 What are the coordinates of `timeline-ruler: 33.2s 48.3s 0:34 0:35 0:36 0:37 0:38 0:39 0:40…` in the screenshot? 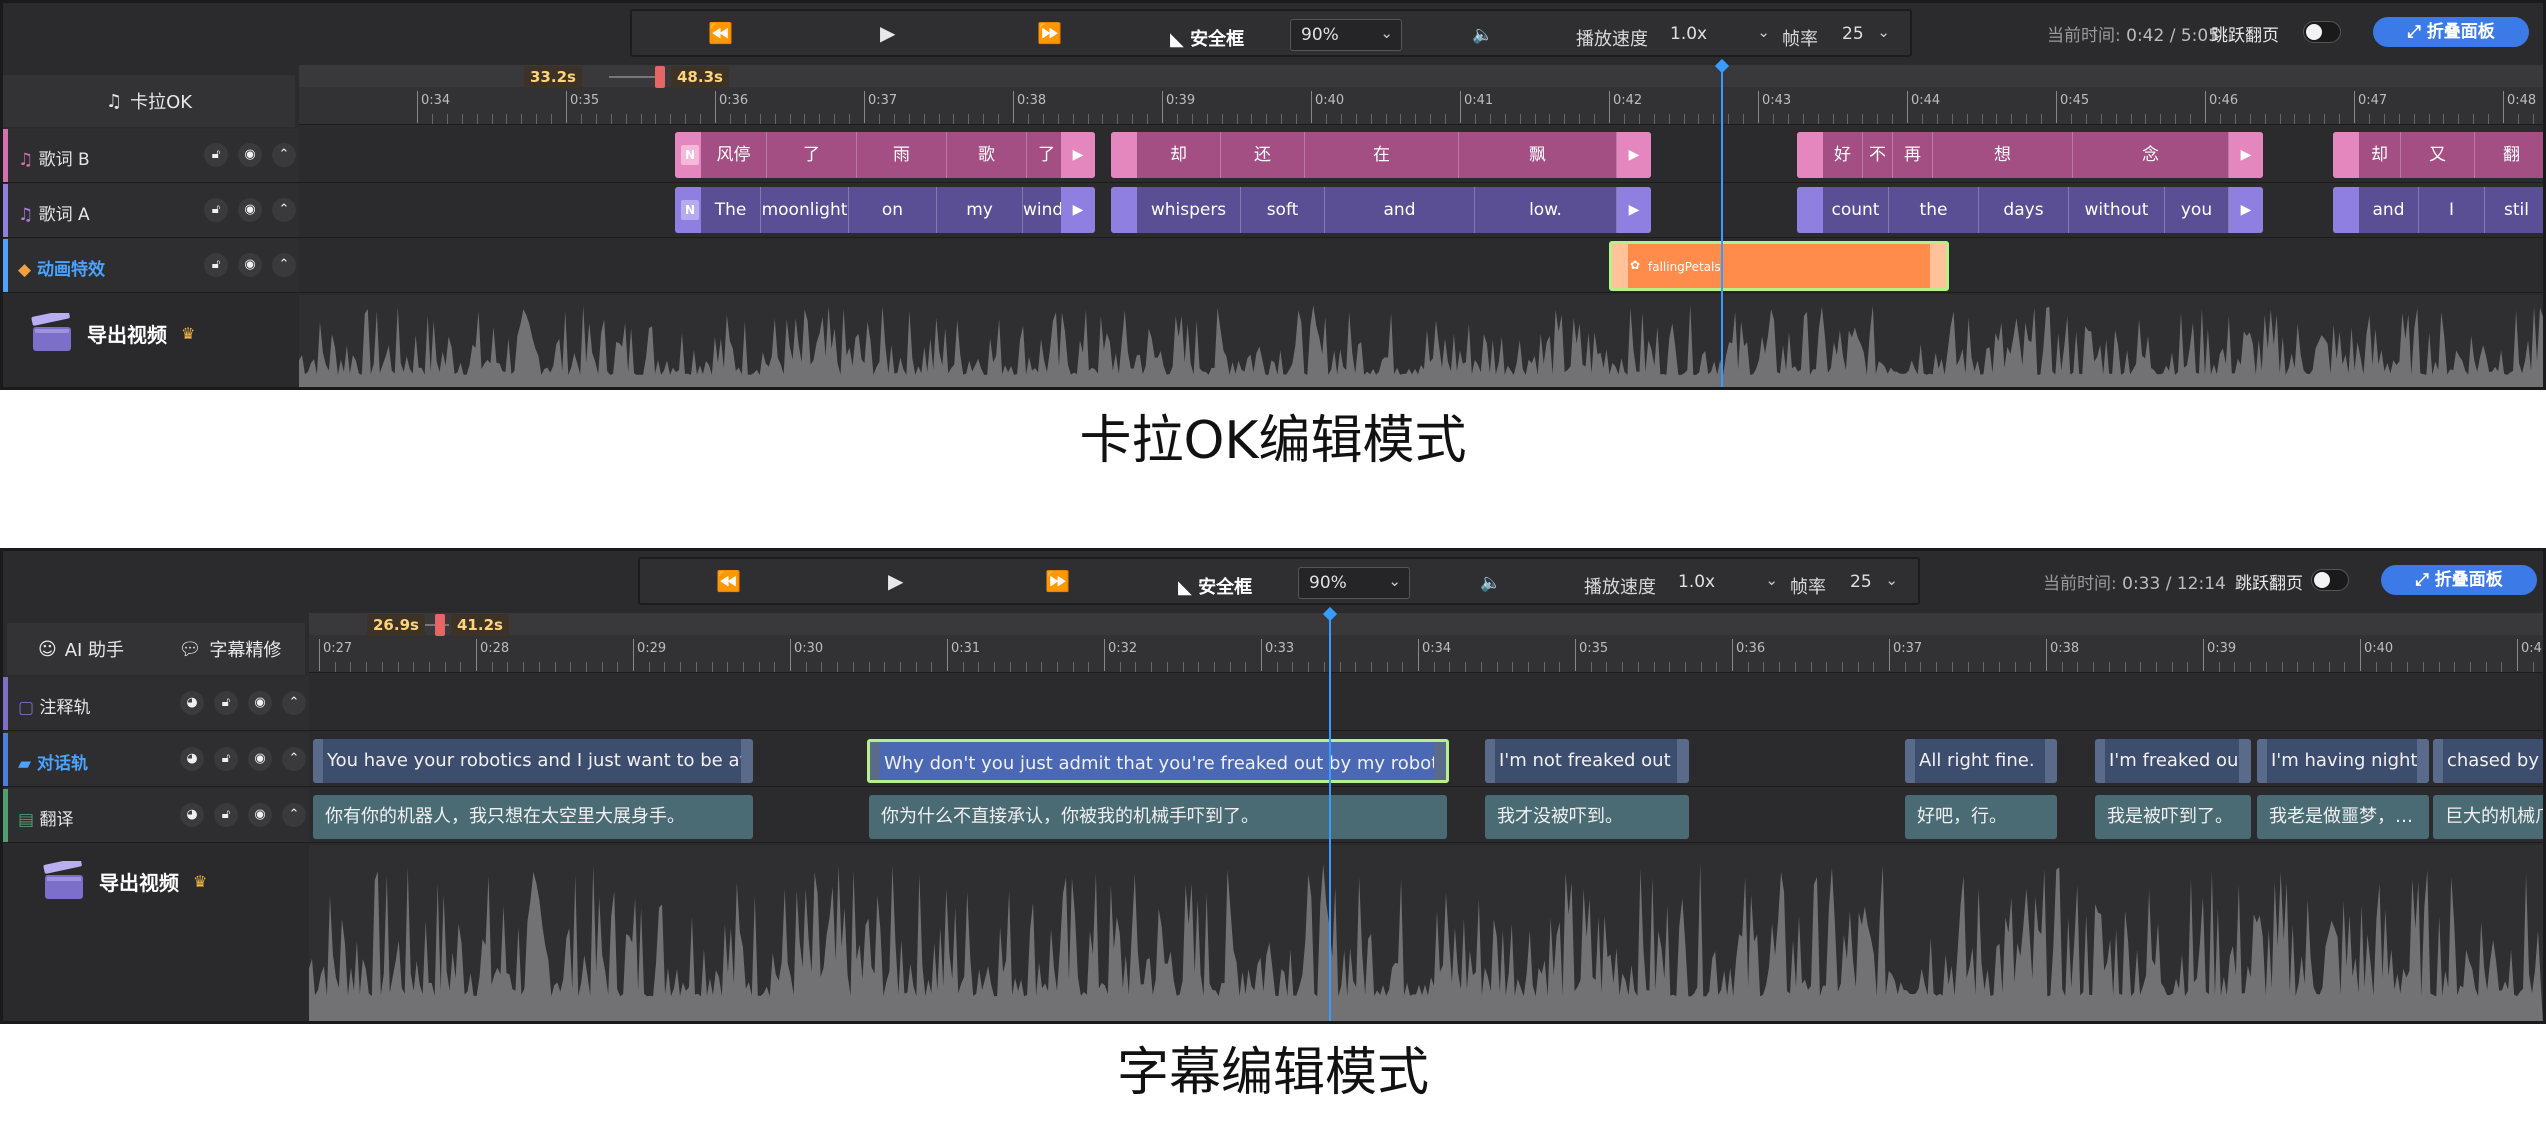 It's located at (1421, 95).